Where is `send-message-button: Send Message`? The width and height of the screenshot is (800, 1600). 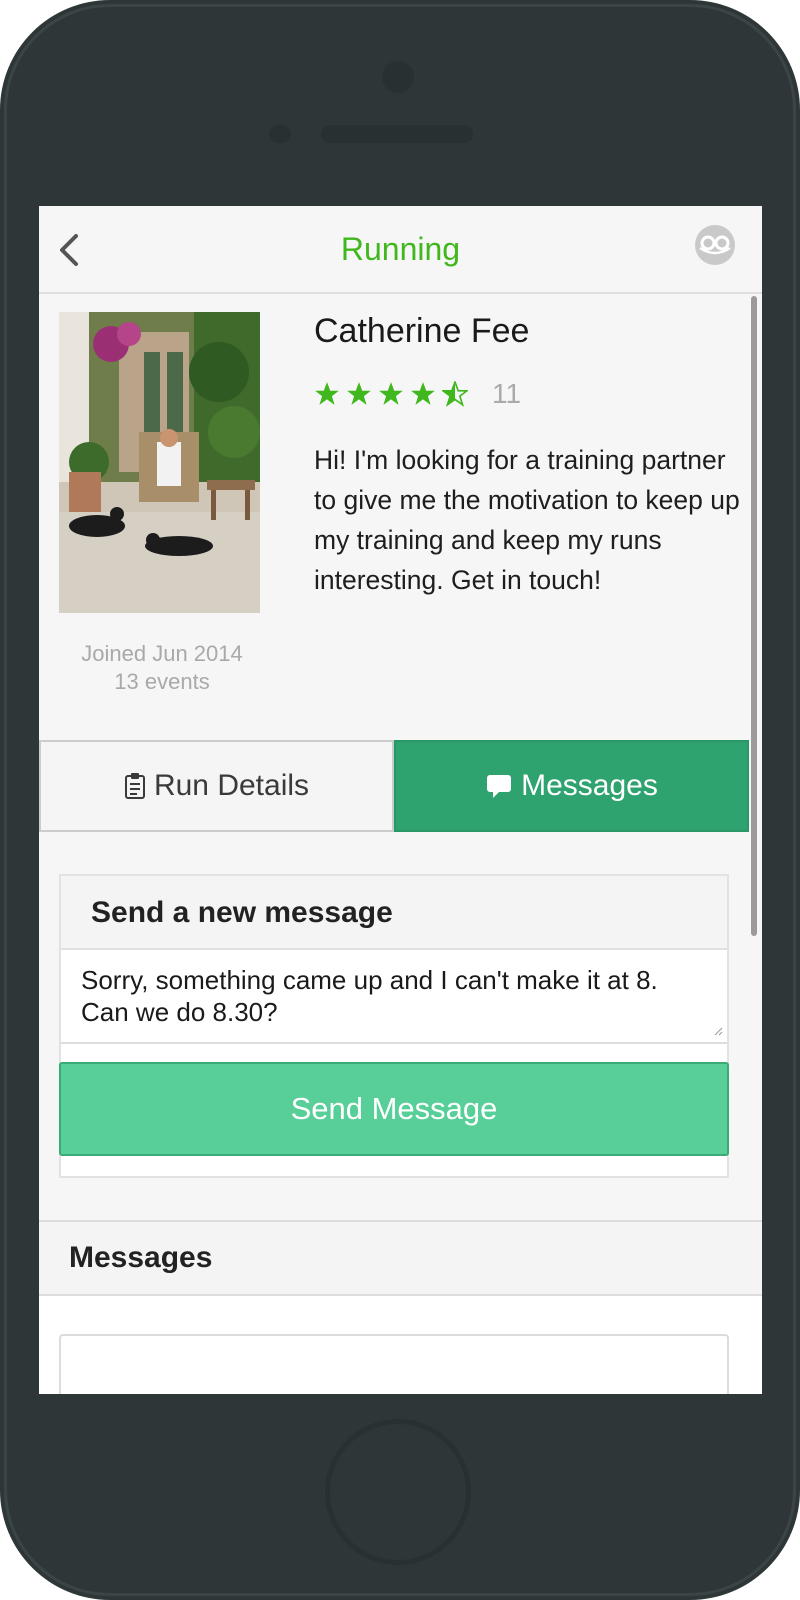
send-message-button: Send Message is located at coordinates (394, 1109).